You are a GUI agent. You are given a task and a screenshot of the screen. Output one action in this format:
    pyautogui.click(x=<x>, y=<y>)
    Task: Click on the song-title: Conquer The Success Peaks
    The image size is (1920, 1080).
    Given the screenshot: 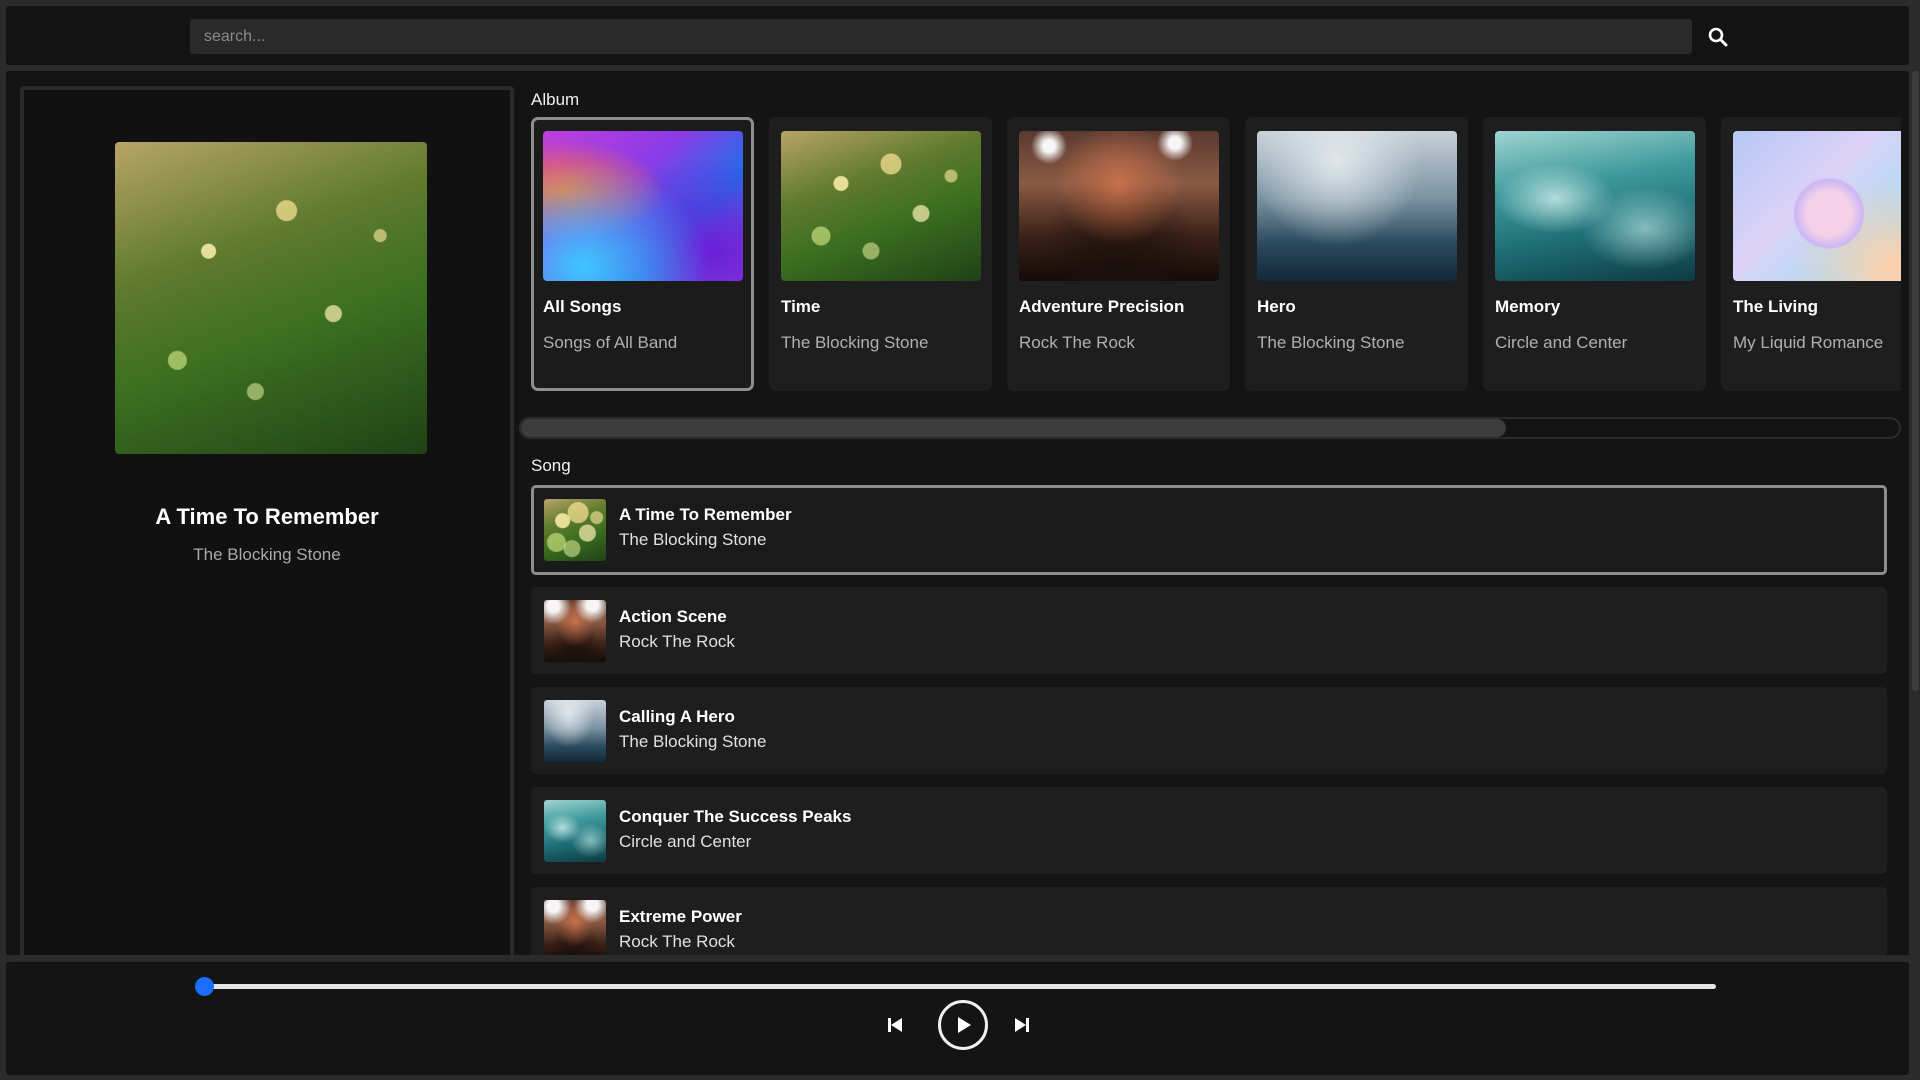 What is the action you would take?
    pyautogui.click(x=735, y=816)
    